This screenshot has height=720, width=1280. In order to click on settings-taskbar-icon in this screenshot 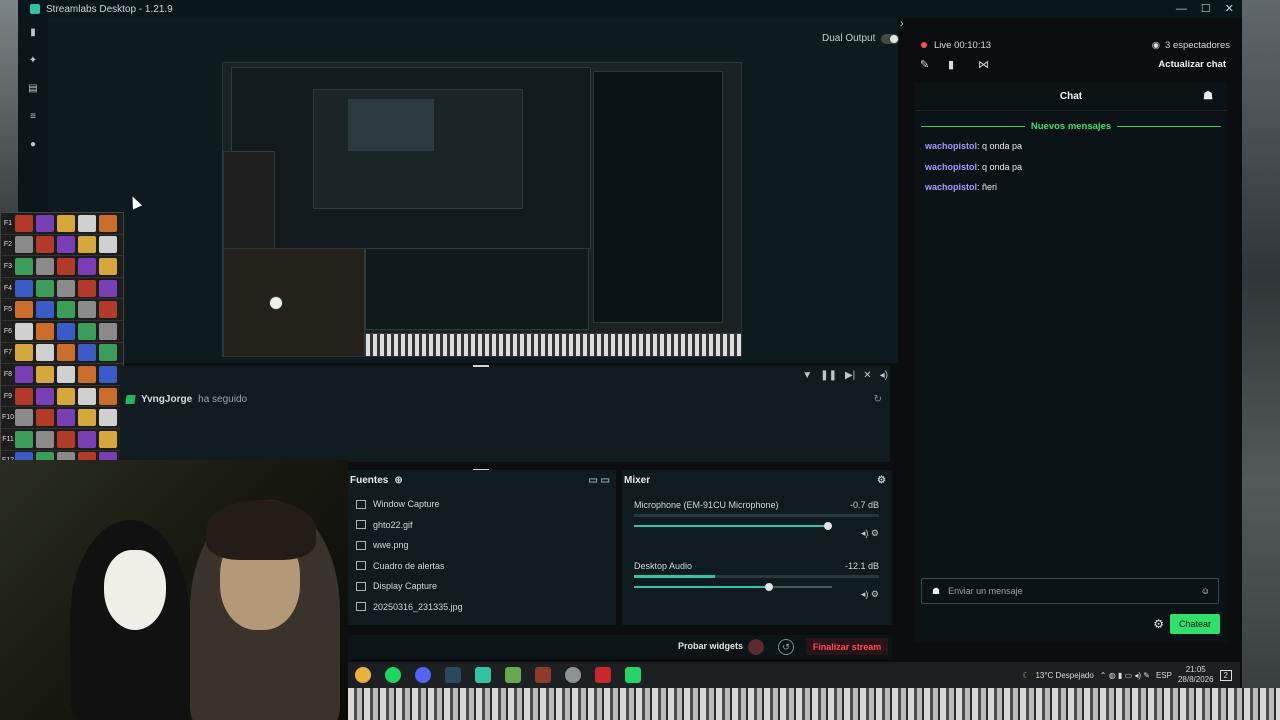, I will do `click(573, 675)`.